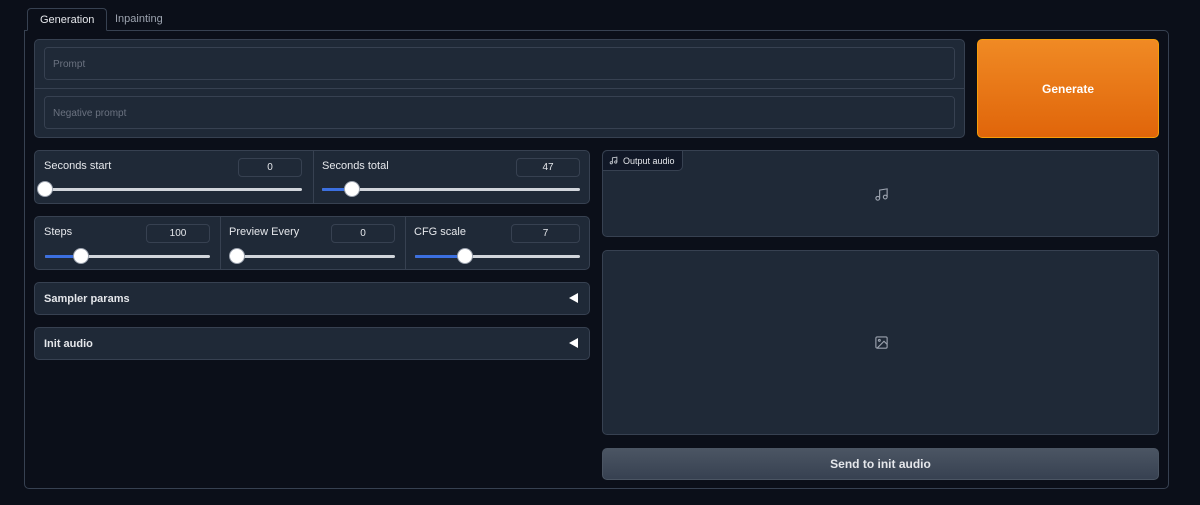 The image size is (1200, 505). I want to click on sampling-slider-row: Steps 100 Preview Every 0 CFG scale 7, so click(312, 243).